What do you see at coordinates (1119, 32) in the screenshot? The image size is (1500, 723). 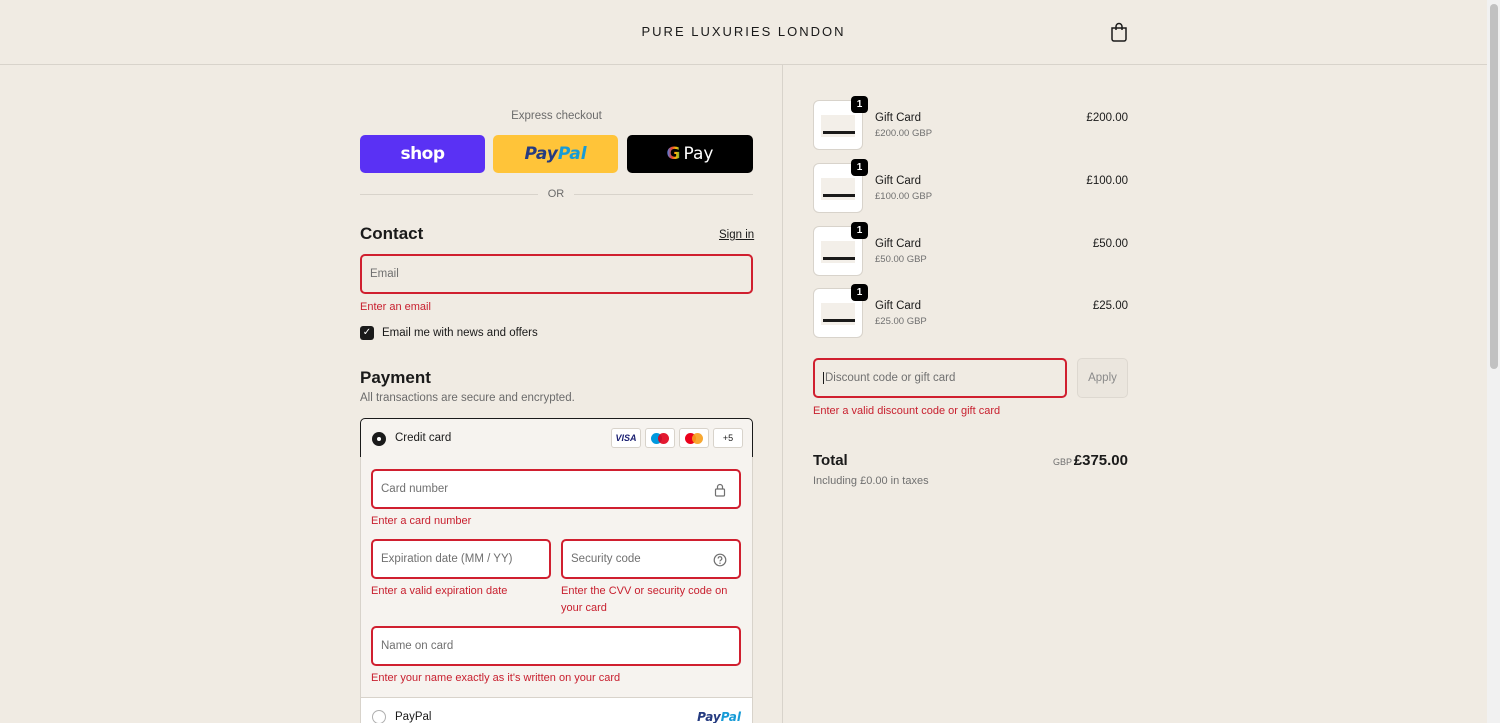 I see `shopping-bag-icon` at bounding box center [1119, 32].